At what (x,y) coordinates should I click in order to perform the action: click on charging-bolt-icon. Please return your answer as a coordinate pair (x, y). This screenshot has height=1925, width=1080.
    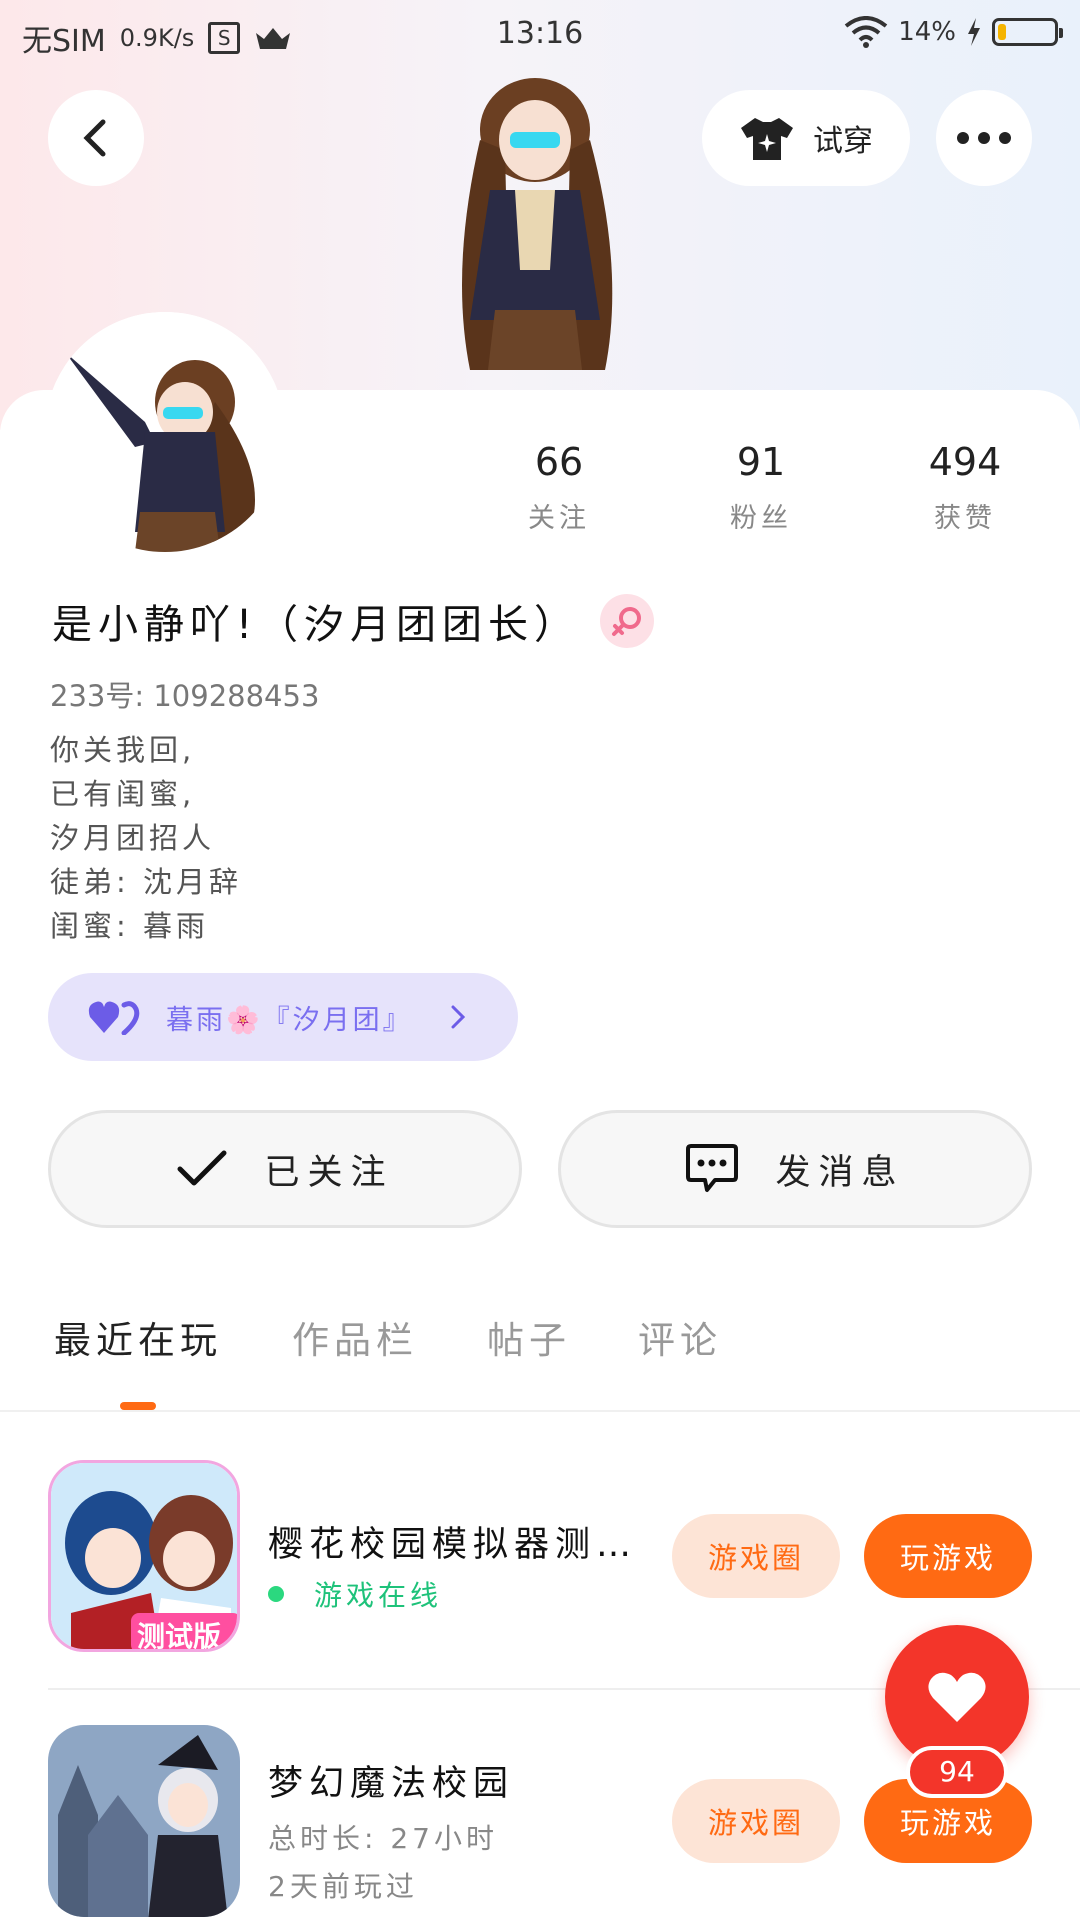
    Looking at the image, I should click on (974, 32).